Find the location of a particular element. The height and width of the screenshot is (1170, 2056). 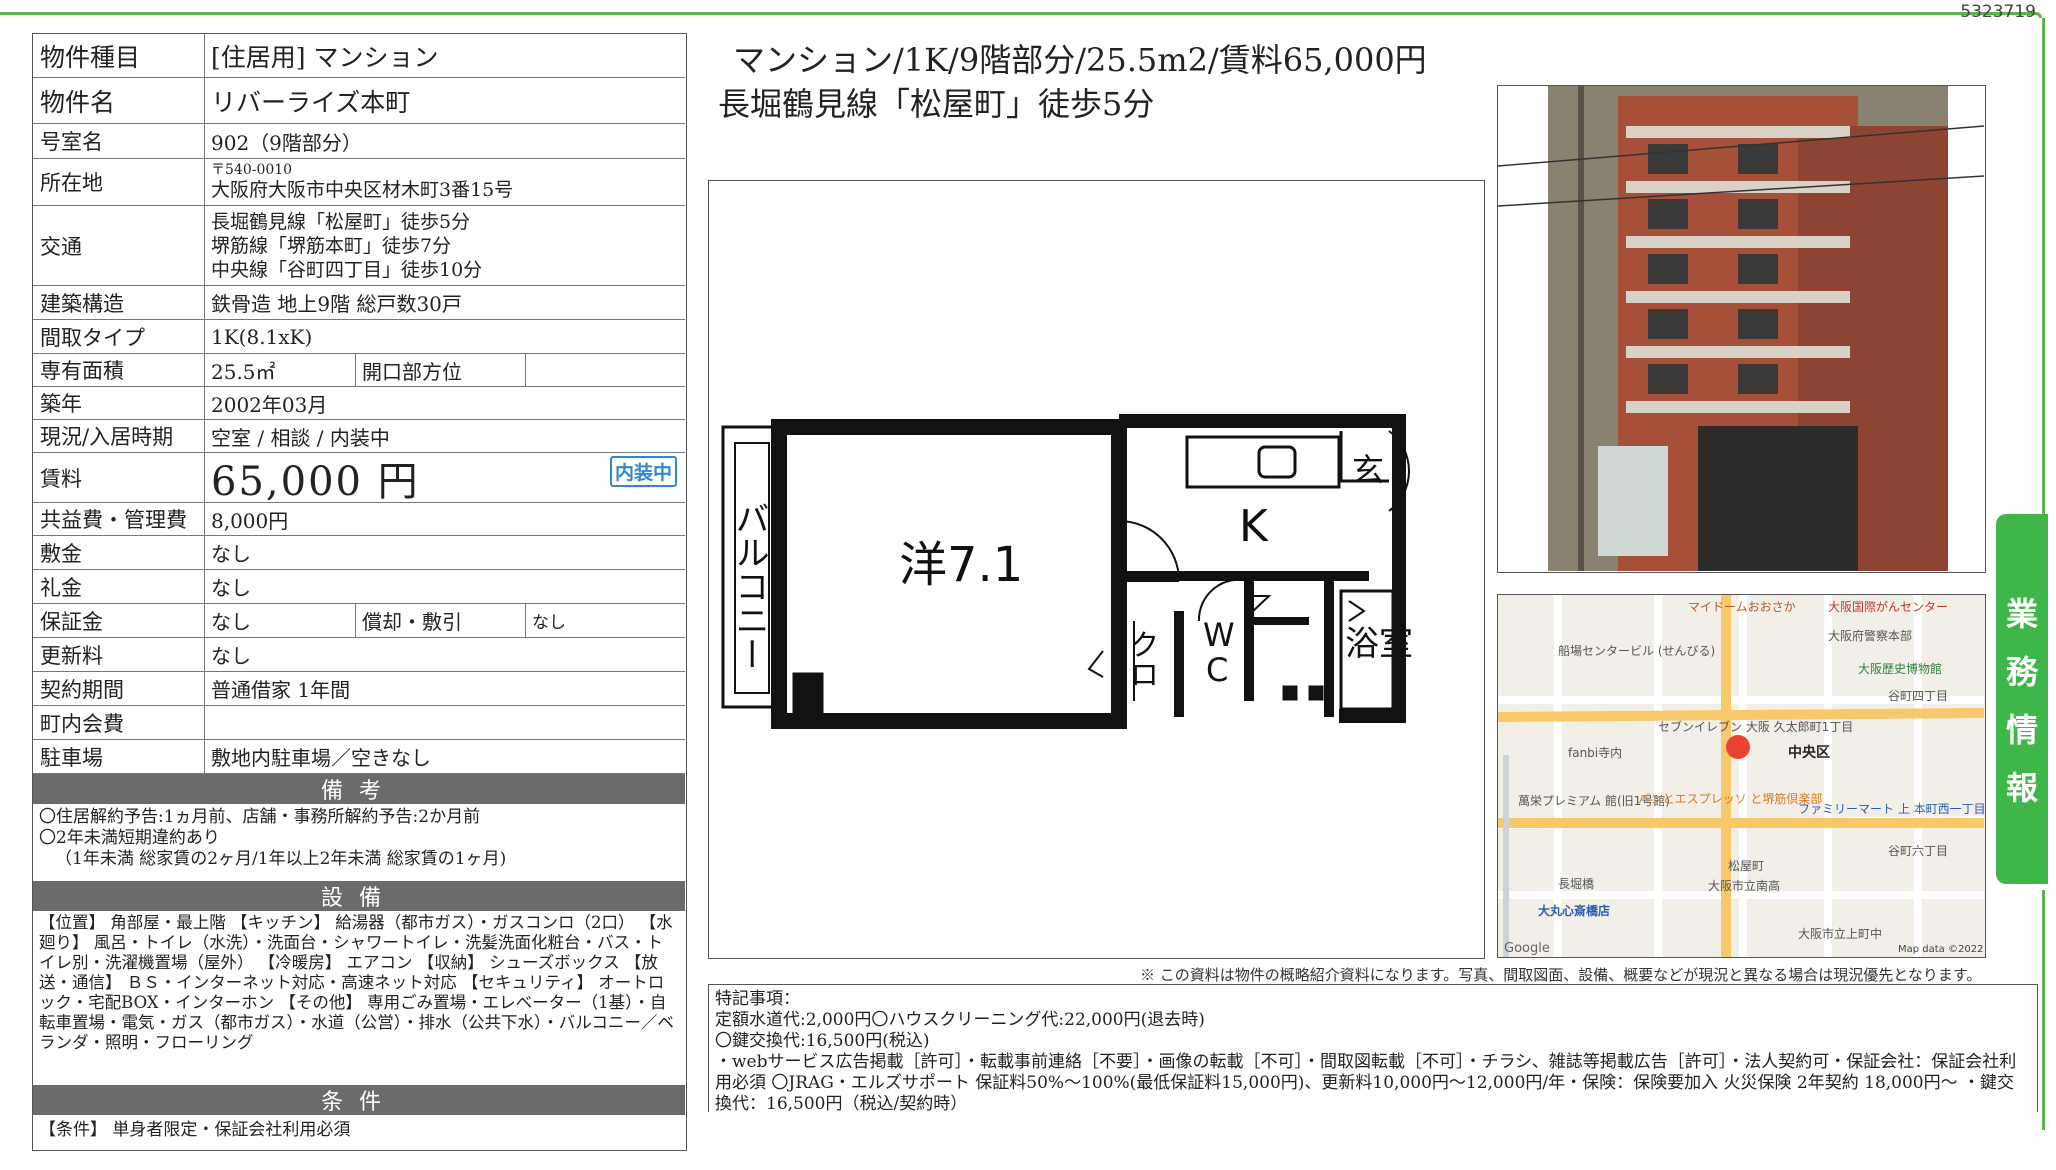

label-balcony: バルコニー is located at coordinates (749, 586).